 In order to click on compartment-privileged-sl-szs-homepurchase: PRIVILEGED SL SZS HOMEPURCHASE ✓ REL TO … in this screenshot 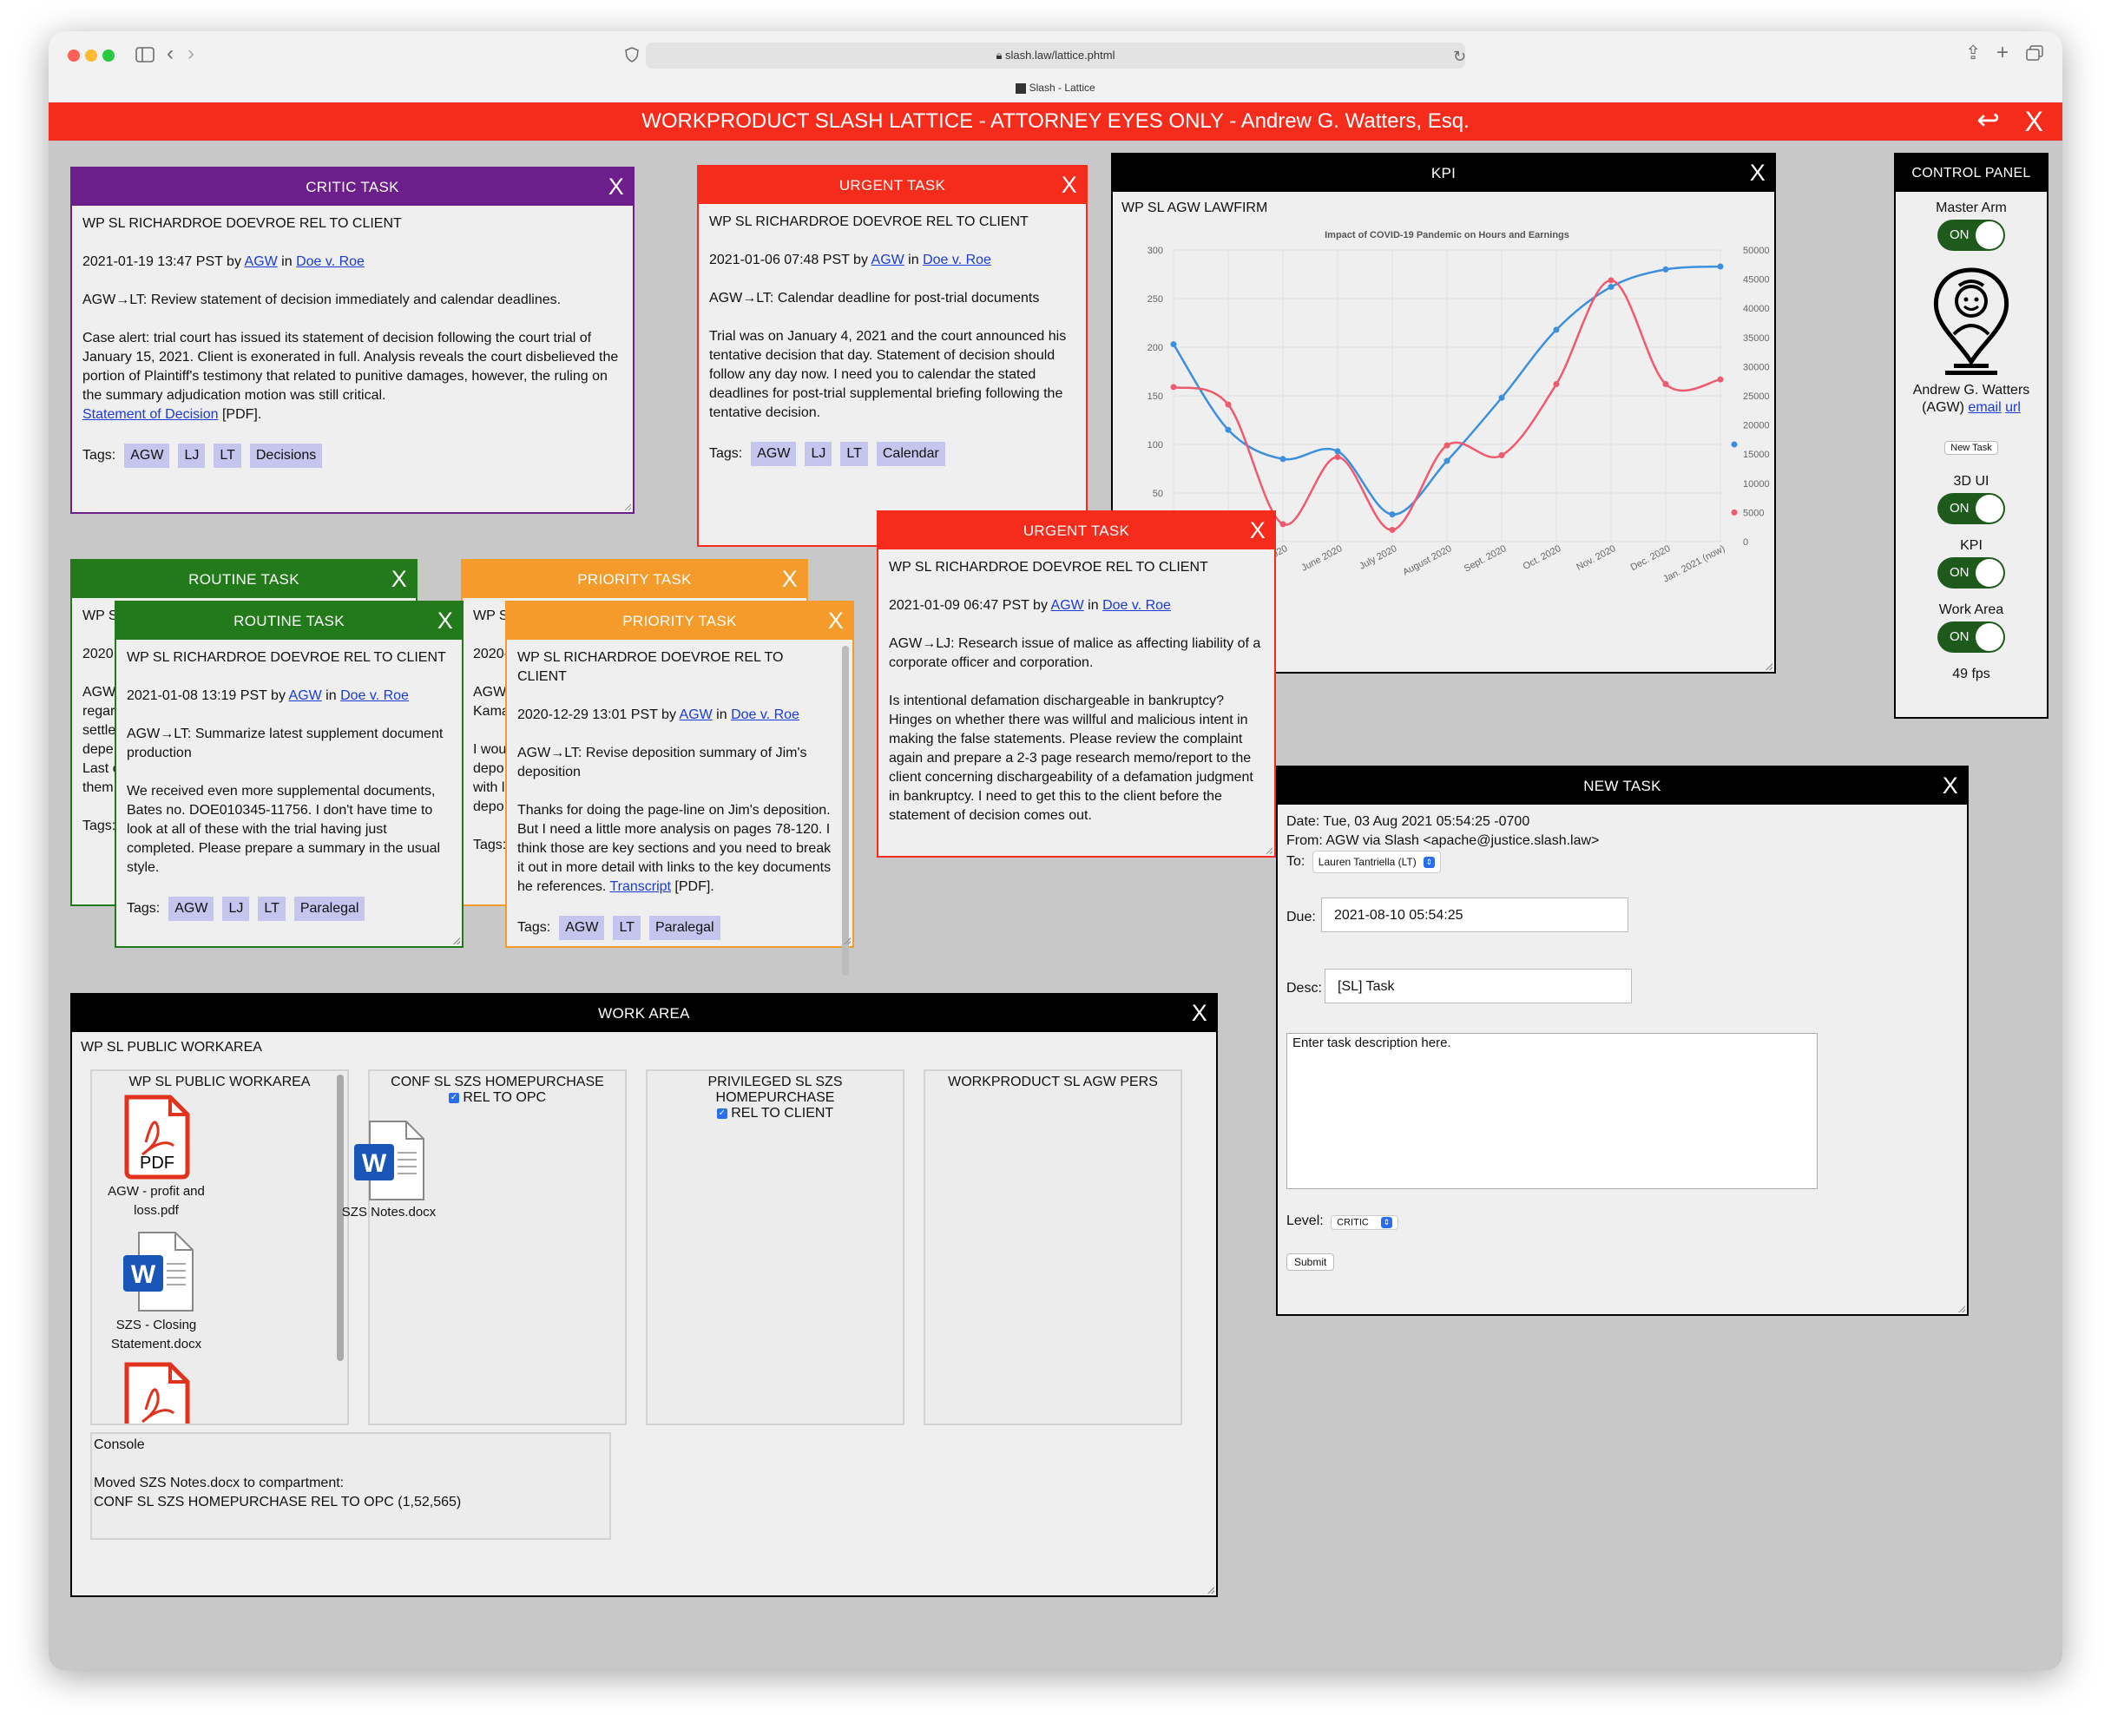, I will do `click(775, 1247)`.